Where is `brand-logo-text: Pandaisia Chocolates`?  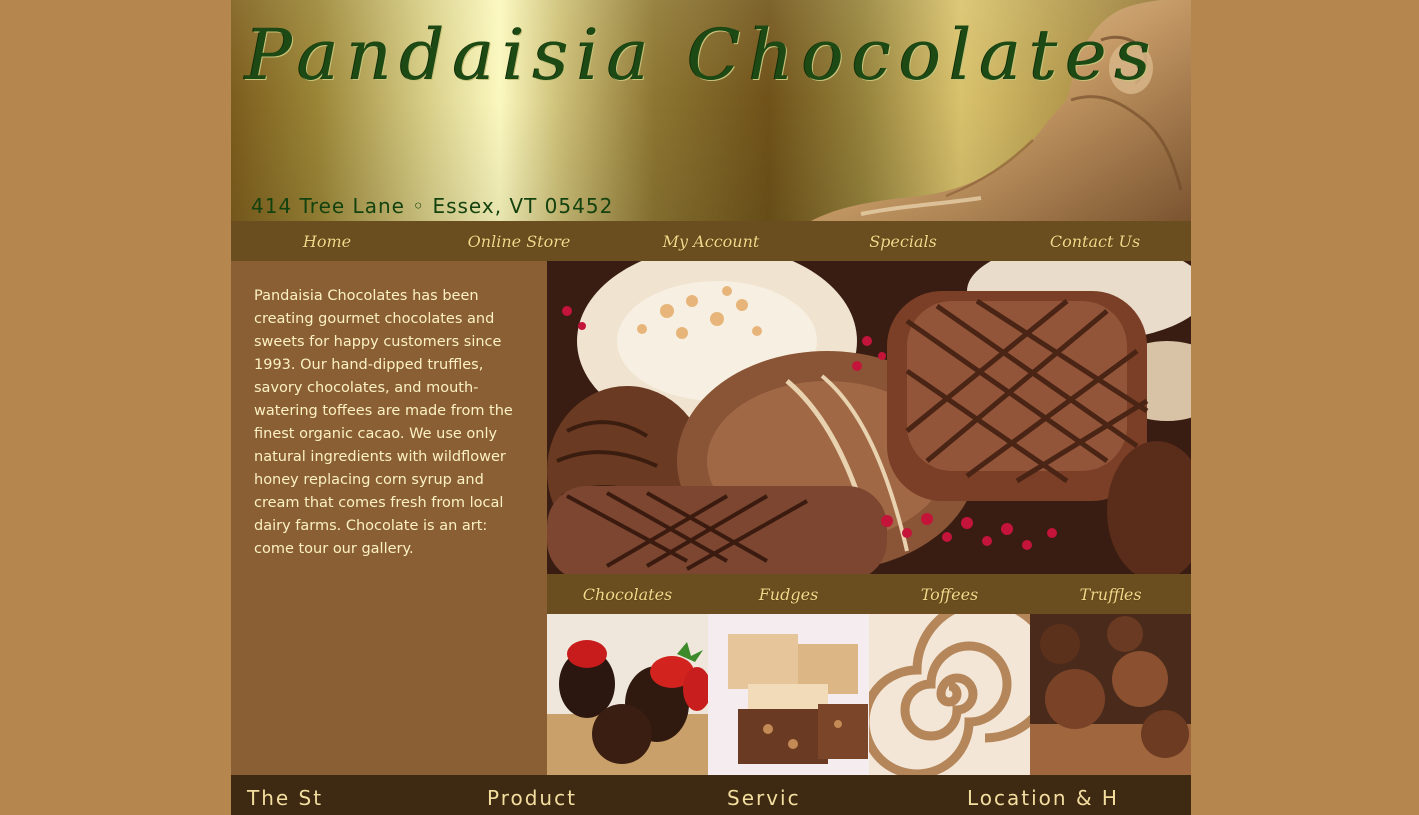
brand-logo-text: Pandaisia Chocolates is located at coordinates (702, 55).